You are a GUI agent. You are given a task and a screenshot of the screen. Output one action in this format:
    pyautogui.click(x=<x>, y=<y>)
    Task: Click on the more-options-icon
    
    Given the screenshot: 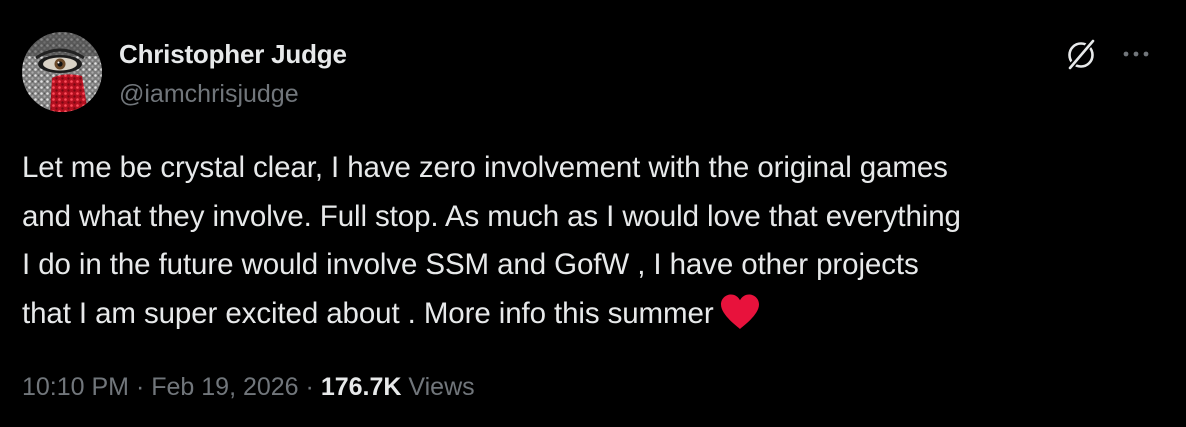 What is the action you would take?
    pyautogui.click(x=1136, y=54)
    